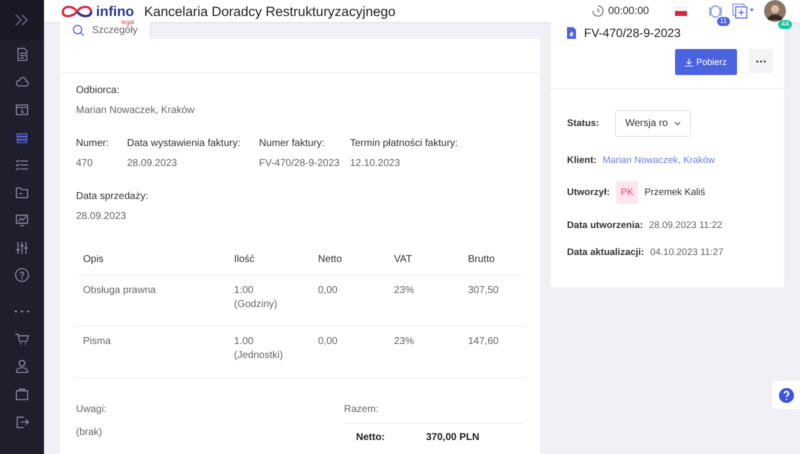 The image size is (800, 454). Describe the element at coordinates (22, 164) in the screenshot. I see `checklist-icon` at that location.